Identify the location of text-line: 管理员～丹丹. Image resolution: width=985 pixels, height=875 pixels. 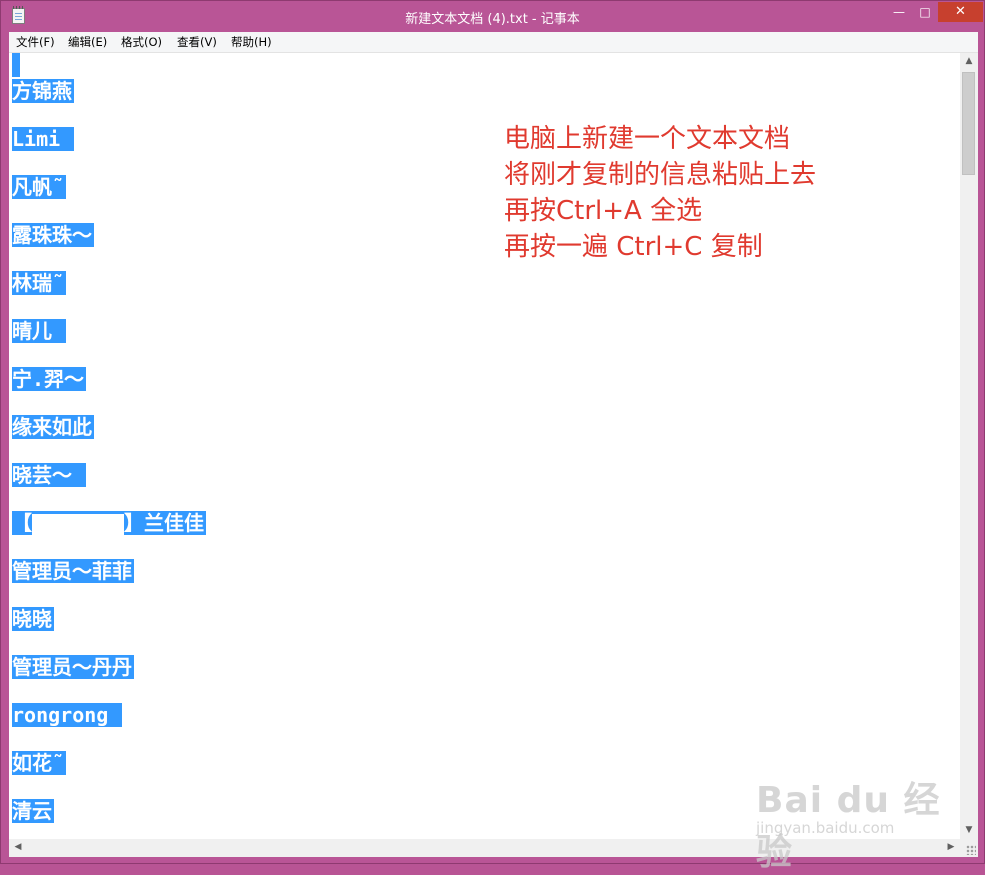
(73, 667).